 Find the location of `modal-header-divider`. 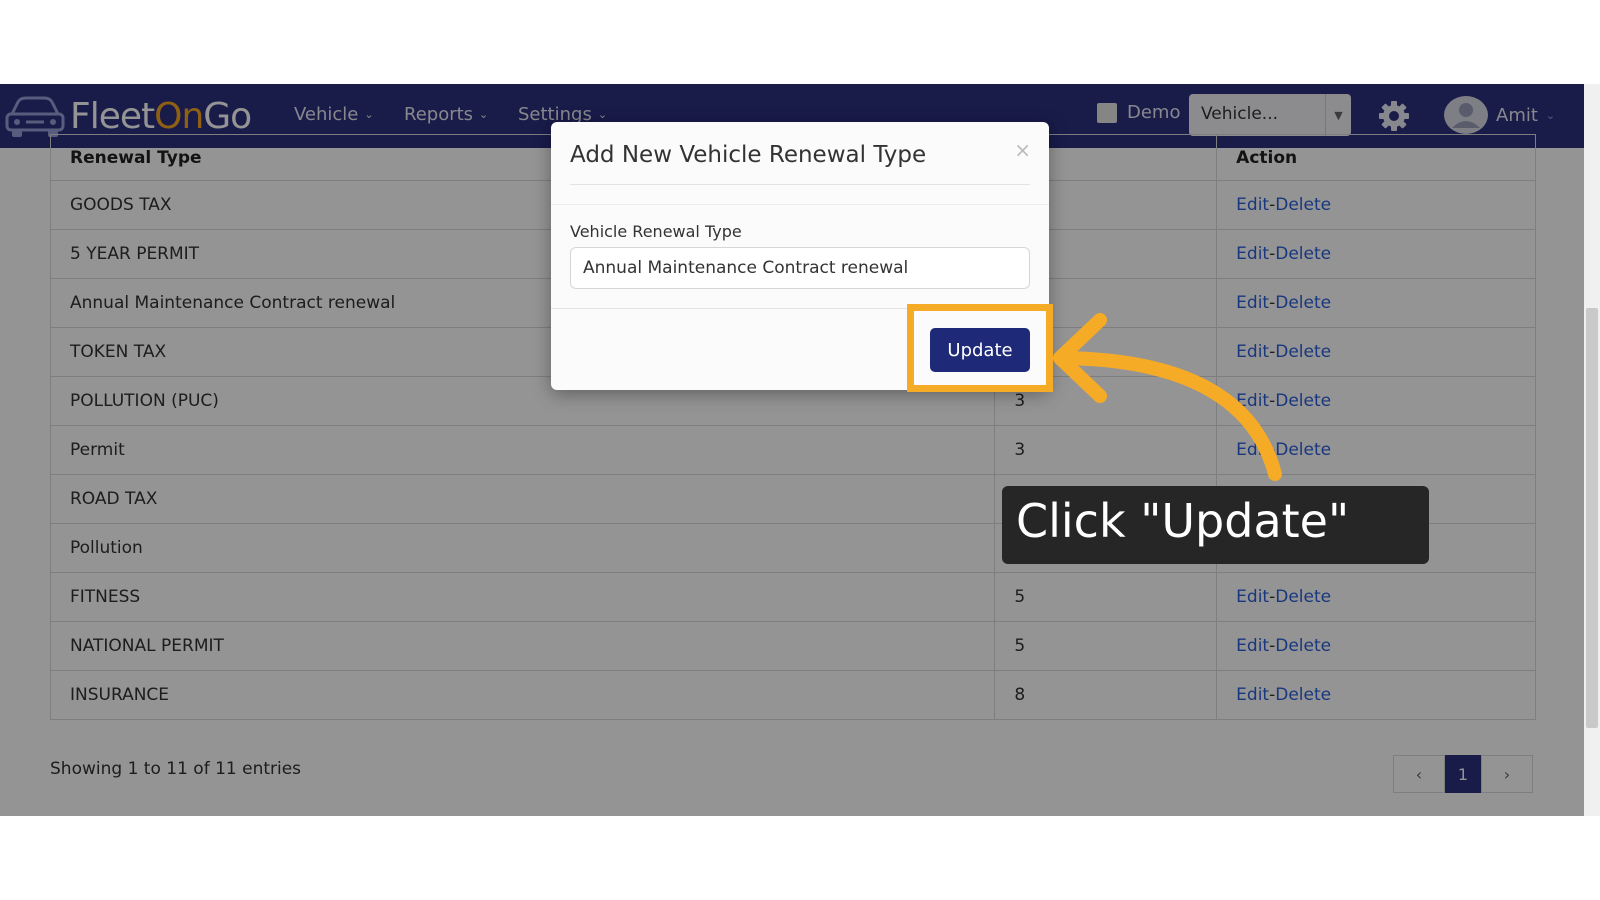

modal-header-divider is located at coordinates (800, 184).